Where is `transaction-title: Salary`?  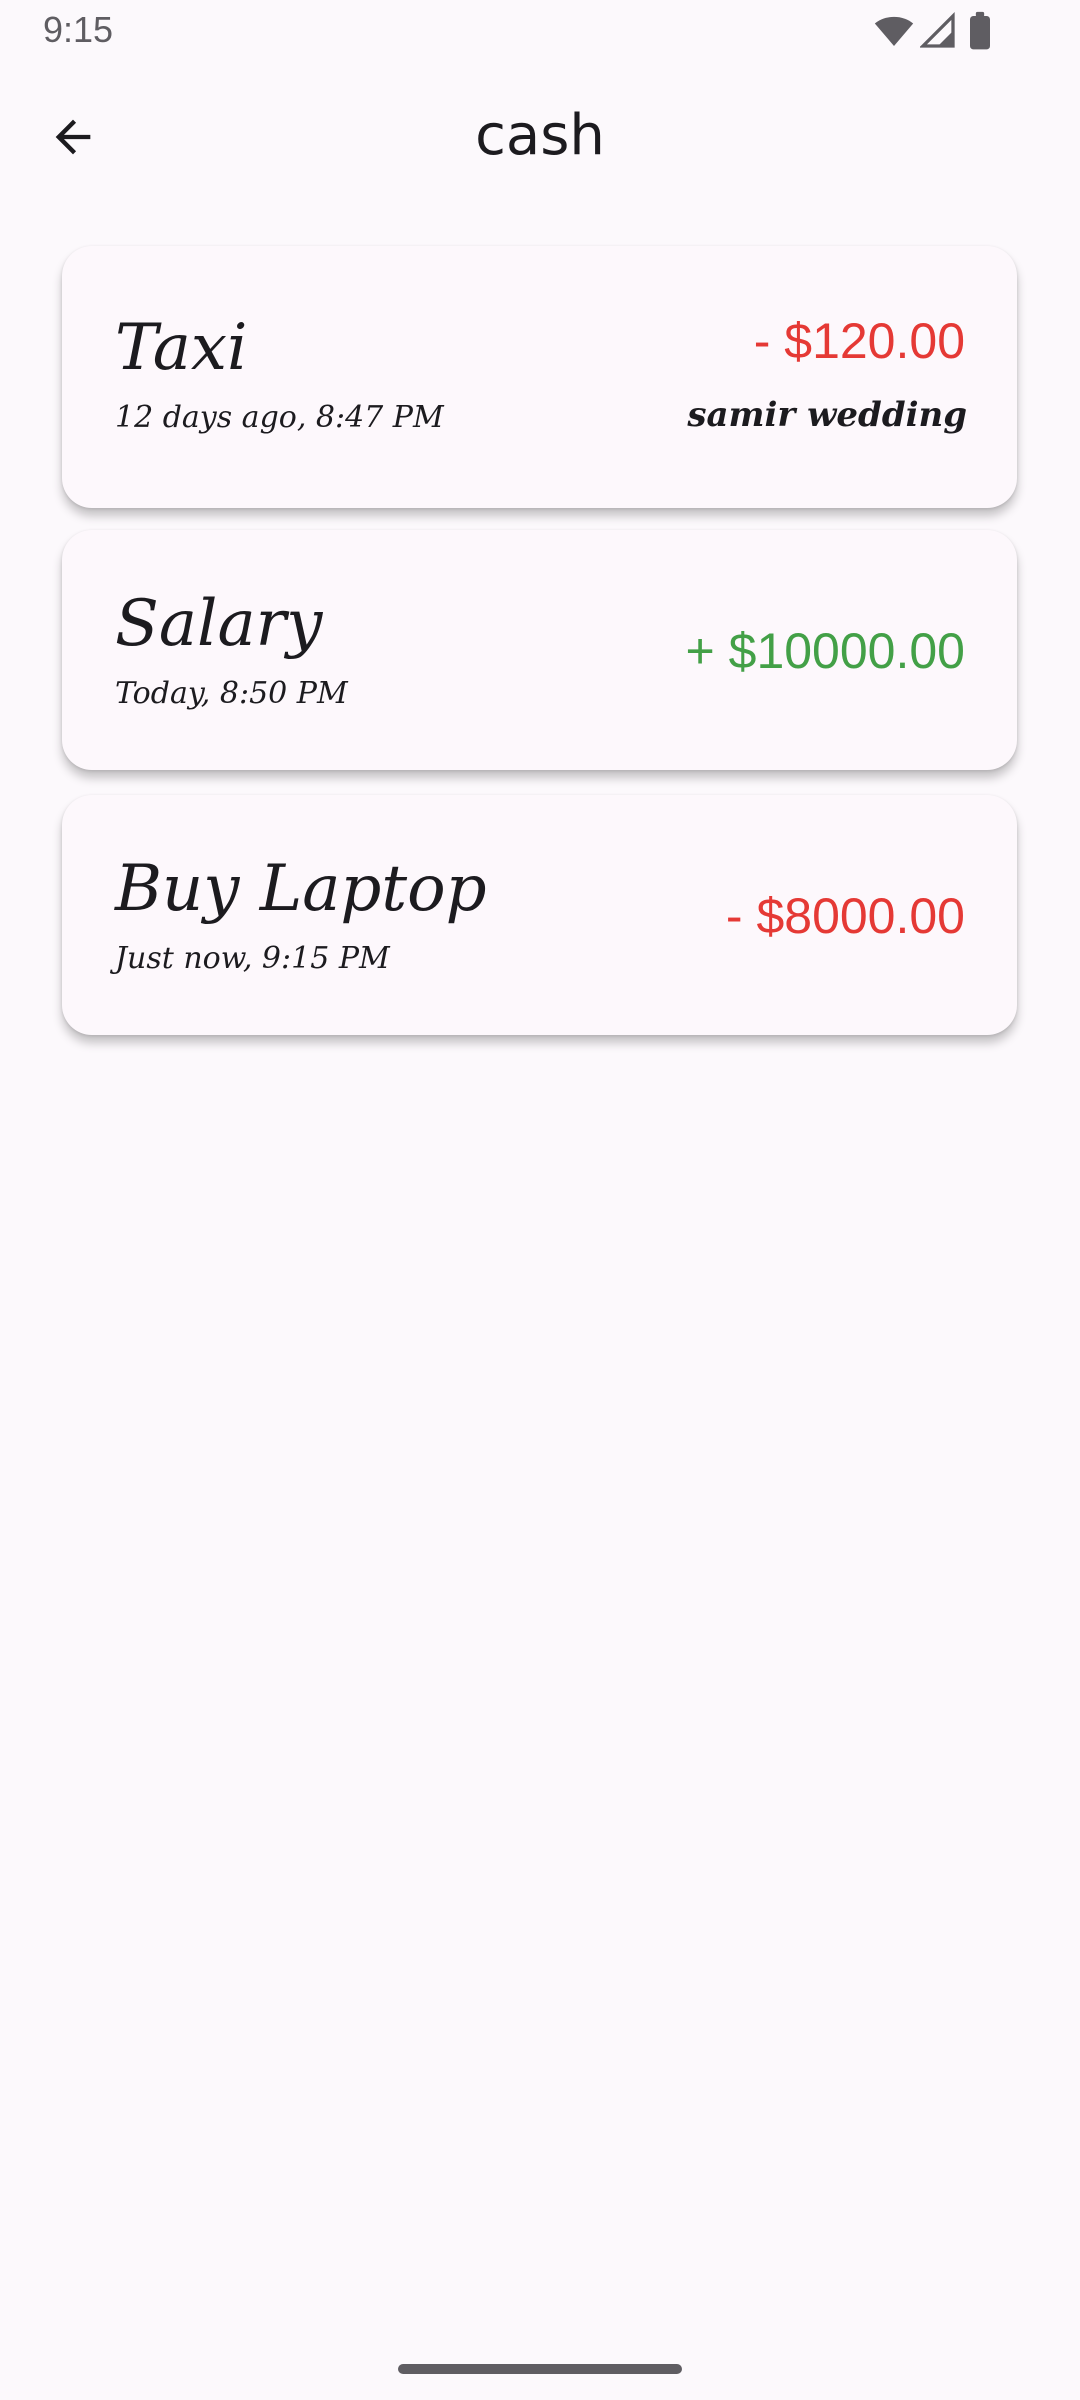
transaction-title: Salary is located at coordinates (219, 624).